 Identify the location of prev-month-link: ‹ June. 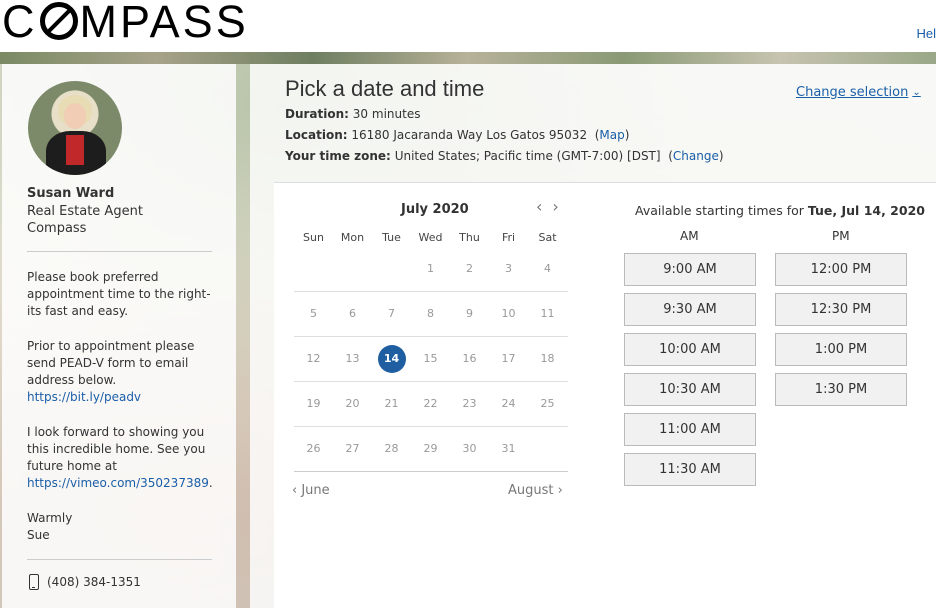
(311, 490).